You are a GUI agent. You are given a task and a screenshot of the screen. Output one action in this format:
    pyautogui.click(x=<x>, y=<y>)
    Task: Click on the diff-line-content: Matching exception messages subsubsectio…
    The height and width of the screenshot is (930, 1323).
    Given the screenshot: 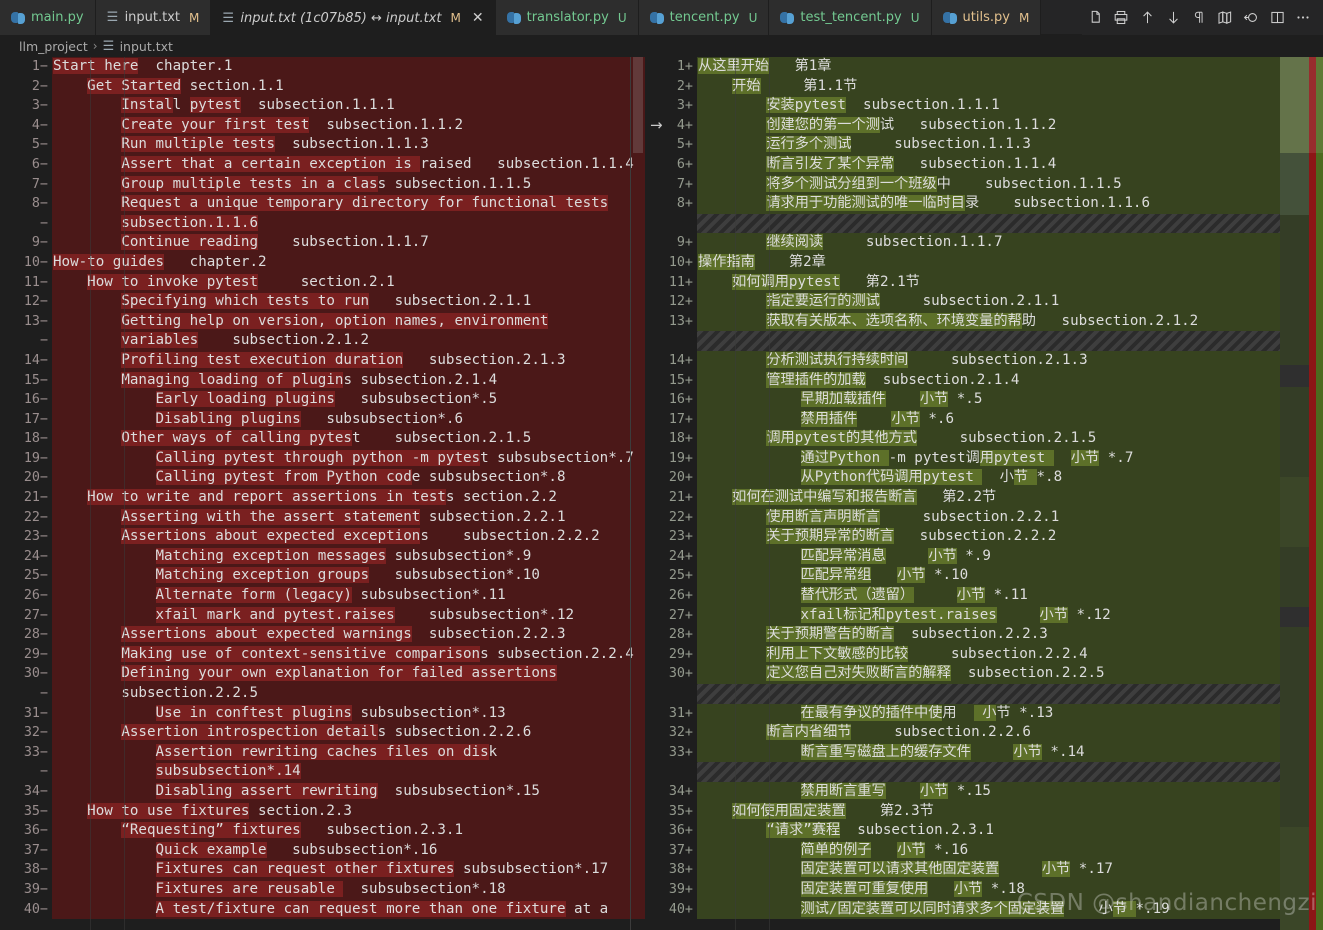 What is the action you would take?
    pyautogui.click(x=348, y=556)
    